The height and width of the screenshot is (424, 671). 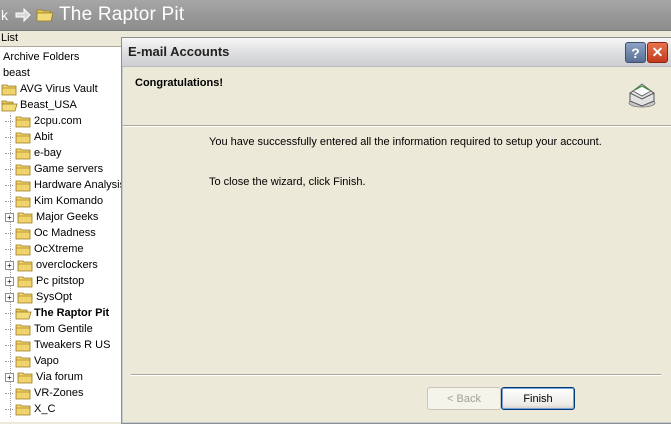 I want to click on folder-label: Archive Folders, so click(x=41, y=57).